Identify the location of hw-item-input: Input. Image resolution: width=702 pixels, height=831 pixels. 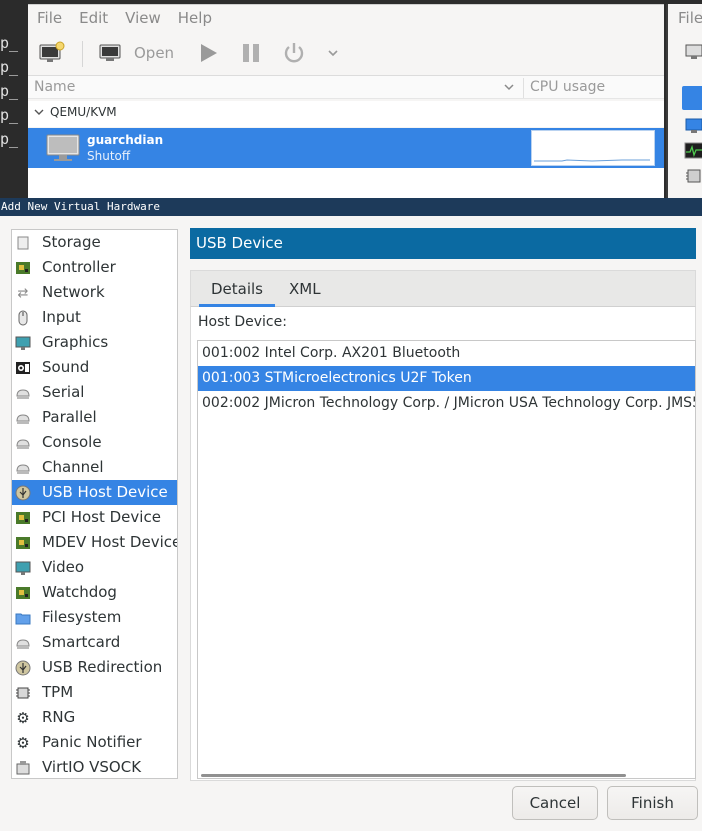
(94, 317).